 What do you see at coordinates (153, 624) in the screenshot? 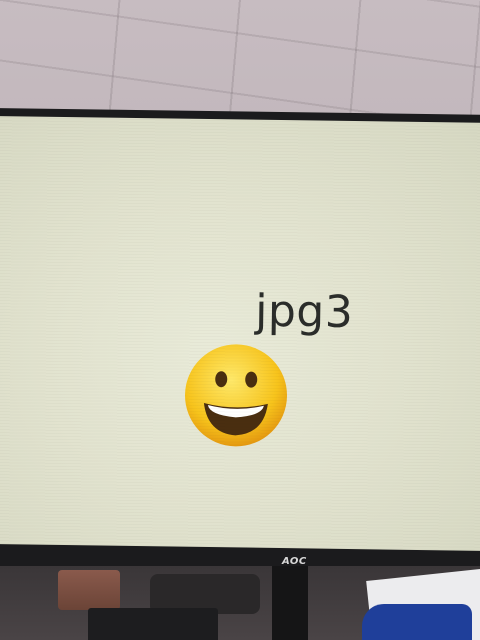
I see `desk-phone` at bounding box center [153, 624].